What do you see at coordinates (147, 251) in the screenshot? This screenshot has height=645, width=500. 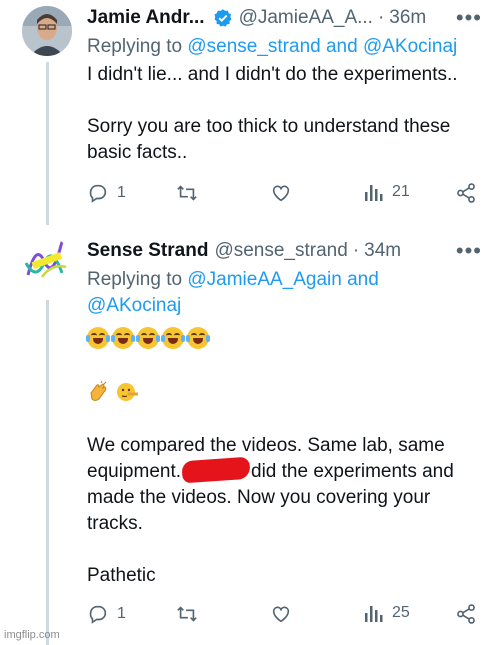 I see `author-name: Sense Strand` at bounding box center [147, 251].